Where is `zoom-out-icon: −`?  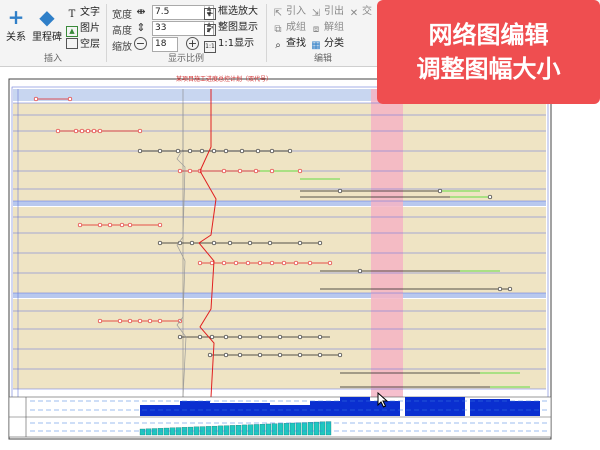 zoom-out-icon: − is located at coordinates (140, 43).